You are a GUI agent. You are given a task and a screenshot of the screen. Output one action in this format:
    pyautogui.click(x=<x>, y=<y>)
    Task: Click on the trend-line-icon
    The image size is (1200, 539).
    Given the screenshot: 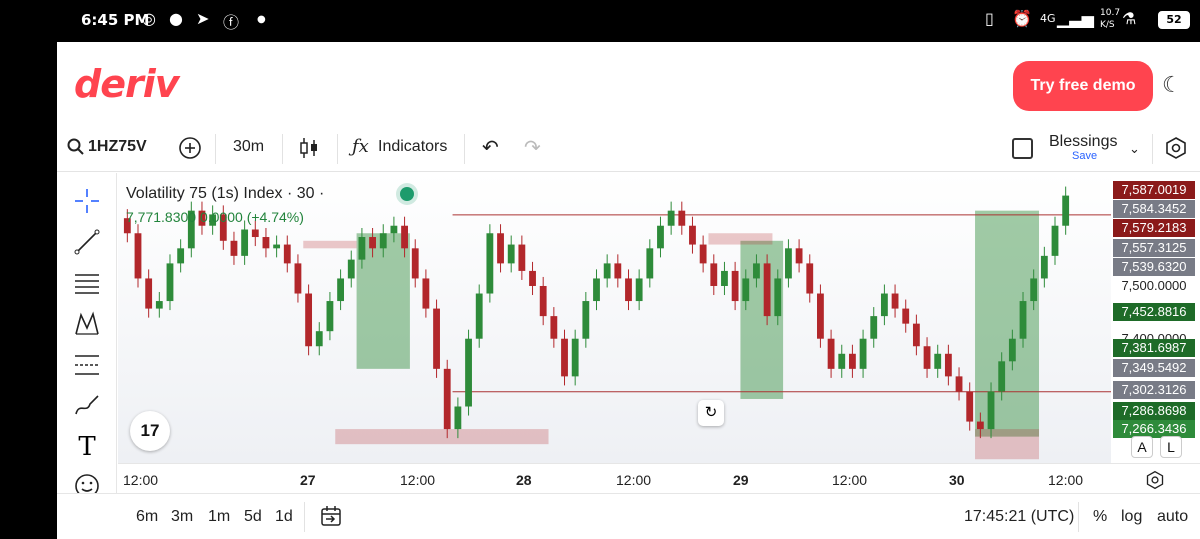 What is the action you would take?
    pyautogui.click(x=87, y=242)
    